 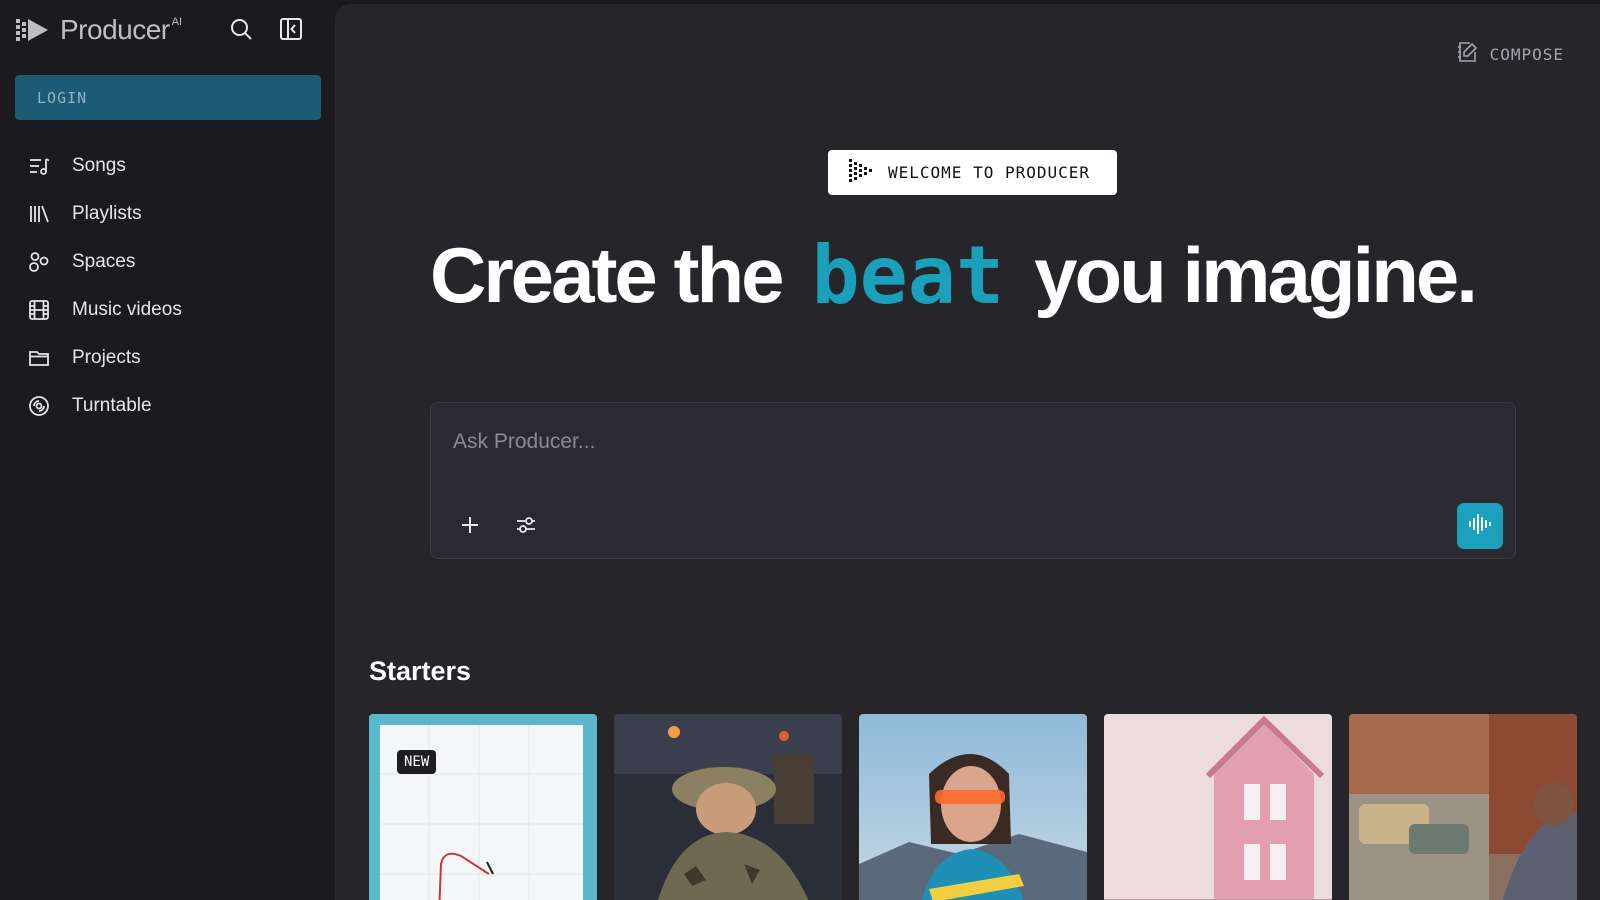 I want to click on sidebar-item-projects: Projects, so click(x=167, y=358).